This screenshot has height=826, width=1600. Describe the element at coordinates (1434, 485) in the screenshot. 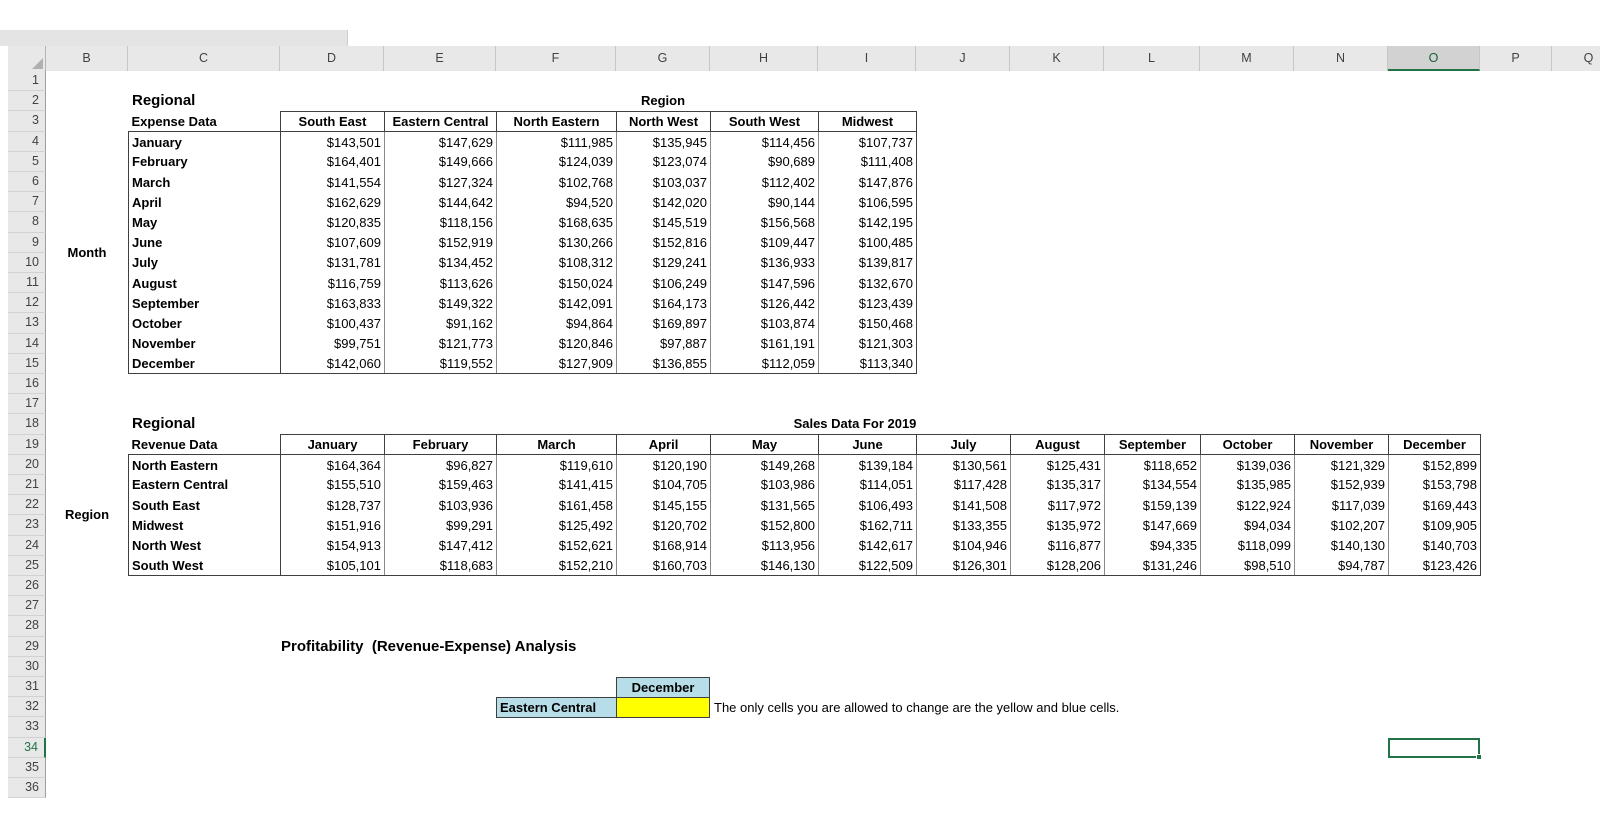

I see `value-cell: $153,798` at that location.